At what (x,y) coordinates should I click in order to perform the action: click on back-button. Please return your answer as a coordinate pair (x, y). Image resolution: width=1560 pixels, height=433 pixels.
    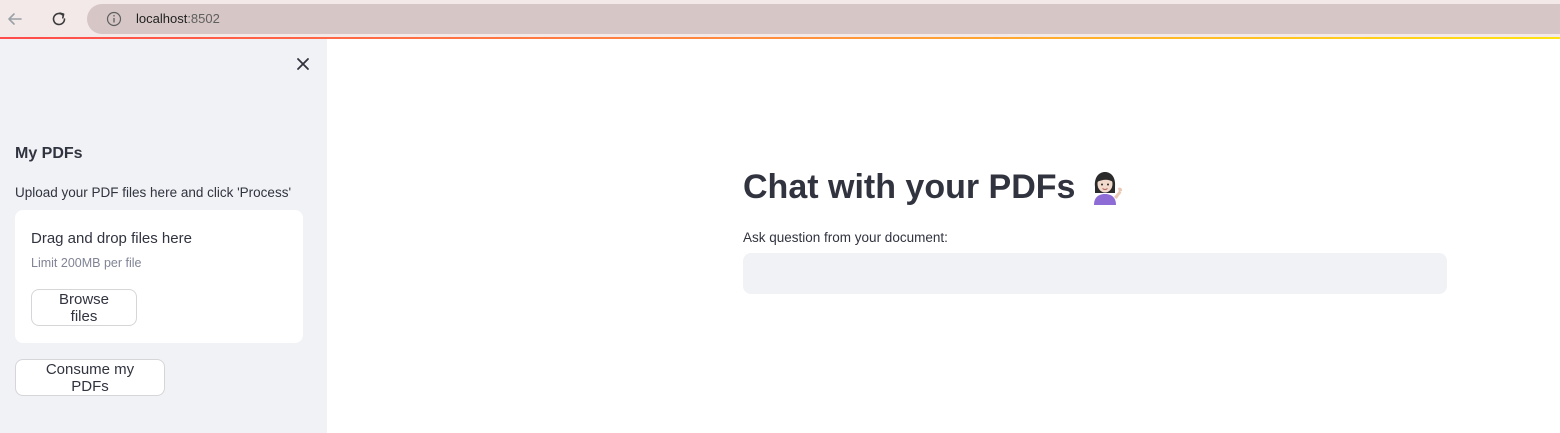
    Looking at the image, I should click on (15, 19).